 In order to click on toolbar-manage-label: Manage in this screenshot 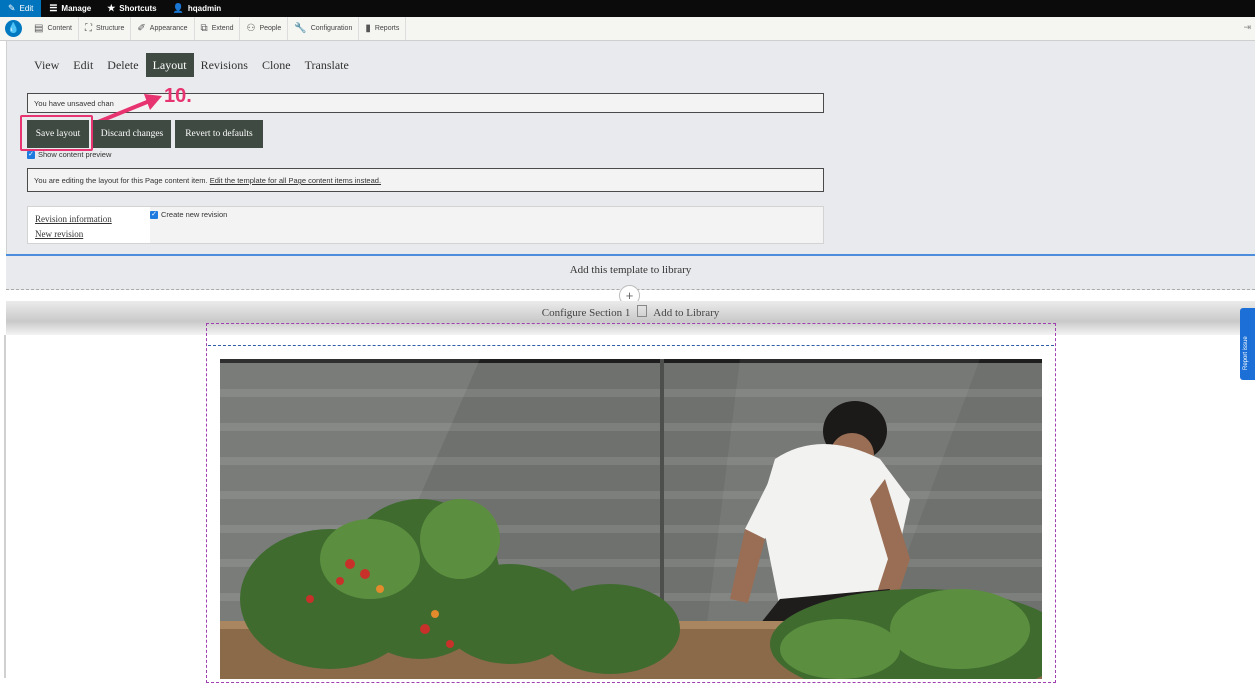, I will do `click(76, 8)`.